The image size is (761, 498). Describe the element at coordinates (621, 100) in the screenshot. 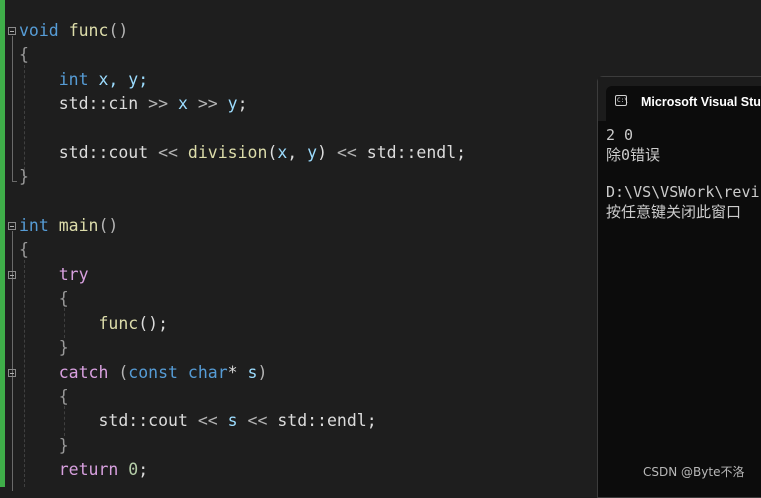

I see `console-window-icon: C:\` at that location.